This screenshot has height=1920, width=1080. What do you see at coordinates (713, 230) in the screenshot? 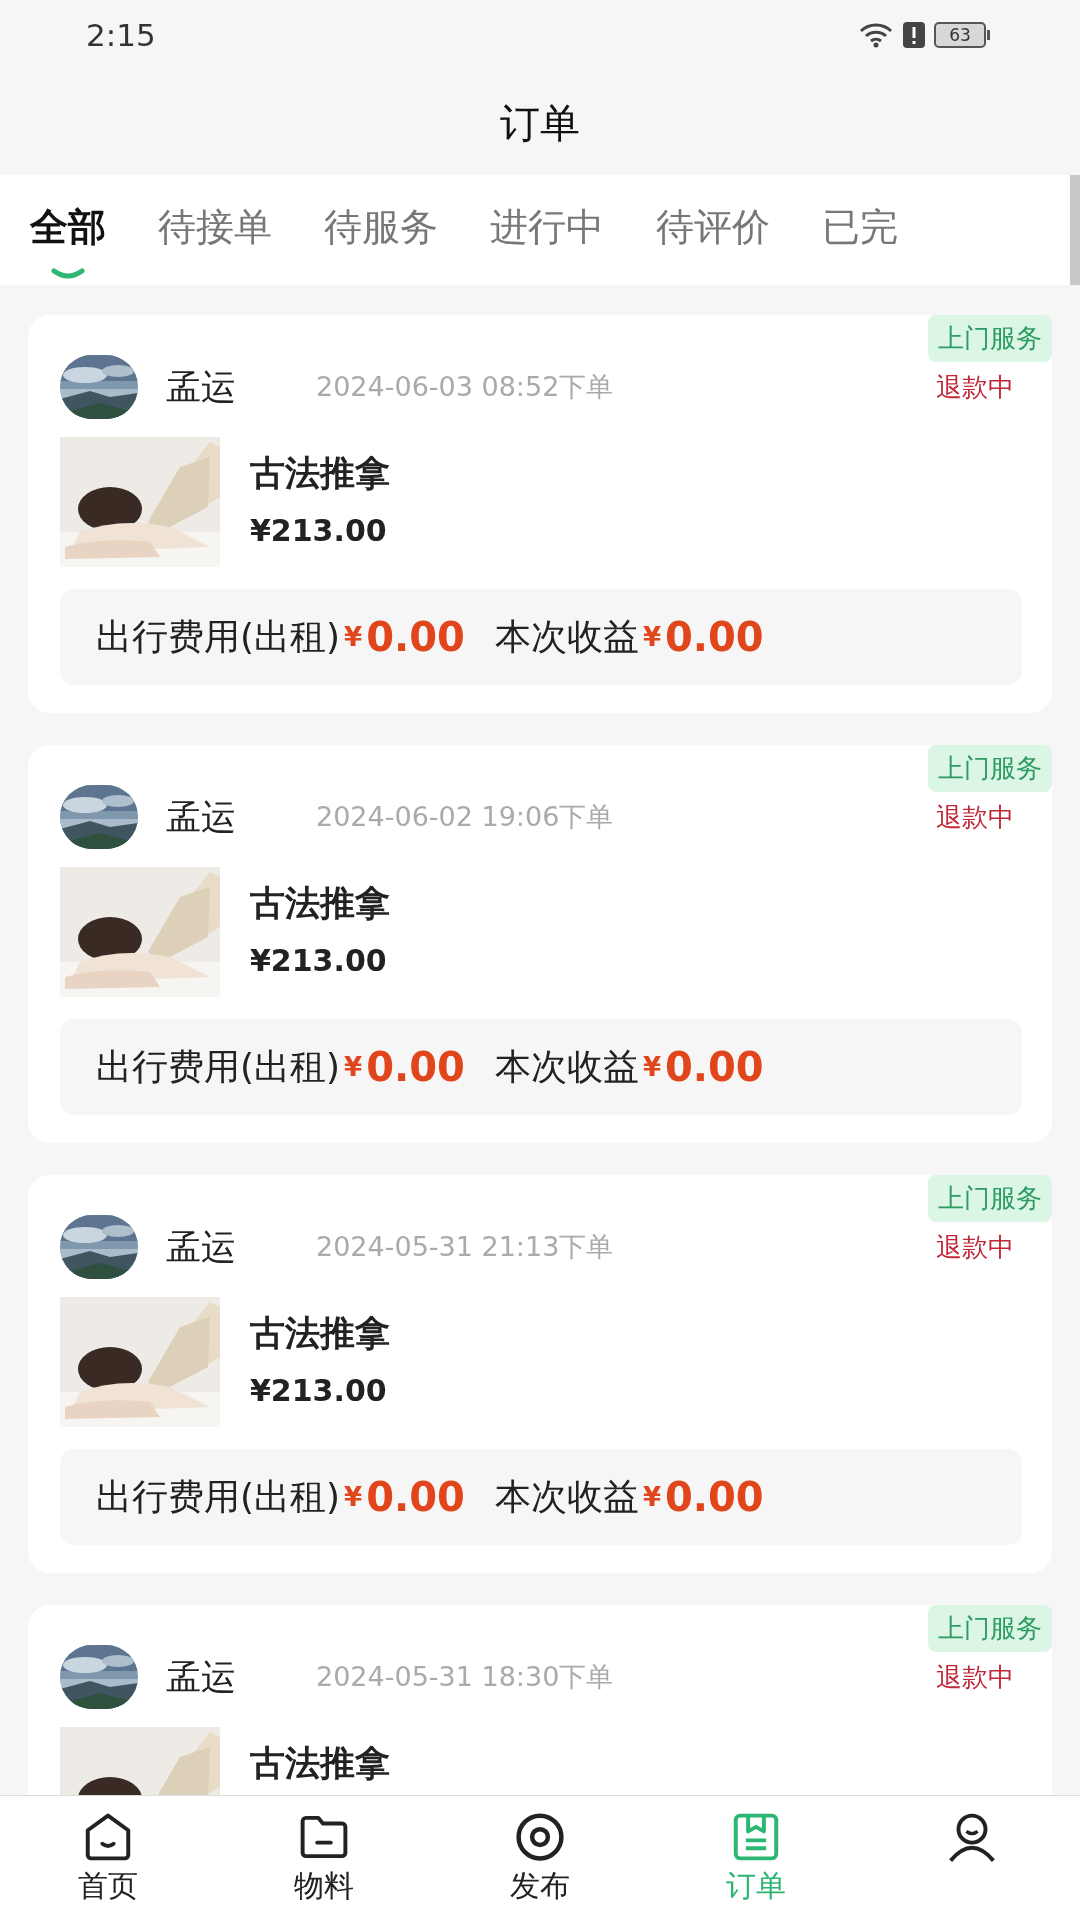
I see `tab: 待评价` at bounding box center [713, 230].